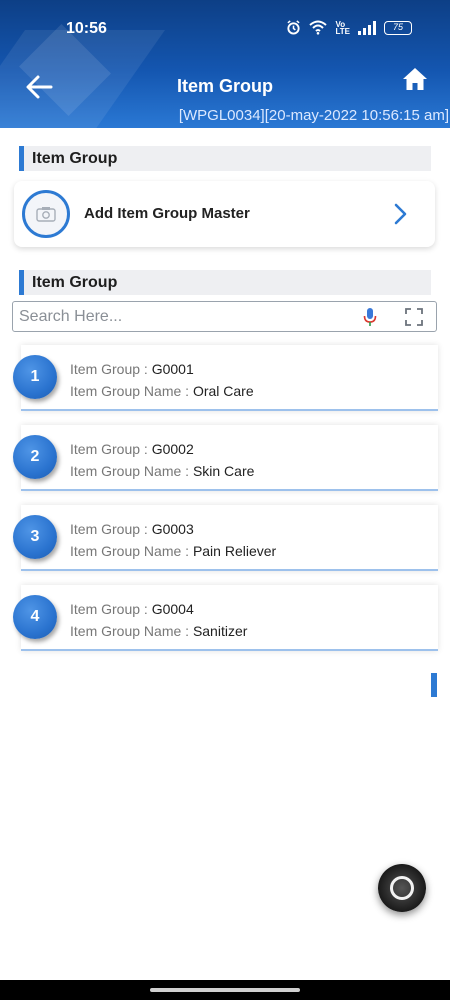  I want to click on wifi-icon, so click(318, 27).